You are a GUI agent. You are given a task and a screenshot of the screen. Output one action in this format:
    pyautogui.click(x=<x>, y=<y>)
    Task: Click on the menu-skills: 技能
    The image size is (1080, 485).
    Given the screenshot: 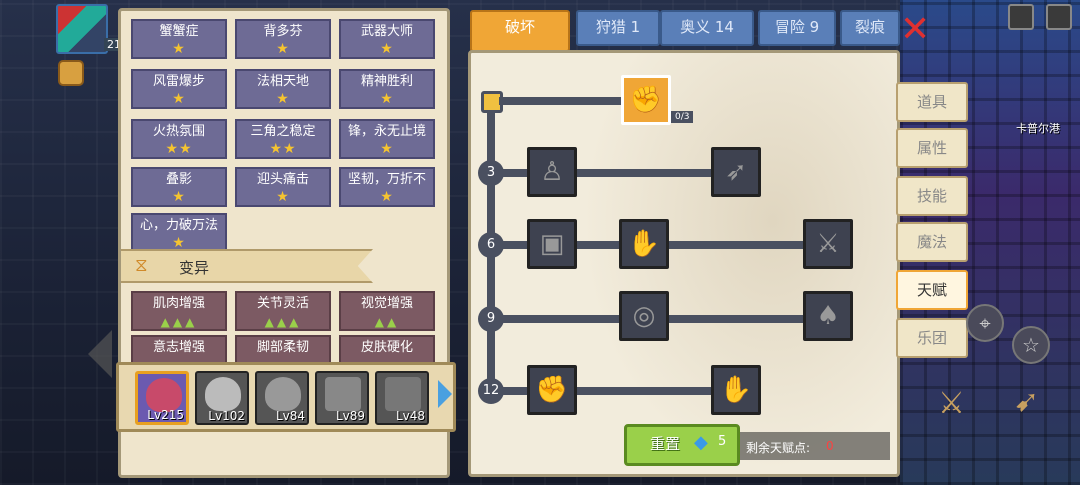 What is the action you would take?
    pyautogui.click(x=932, y=196)
    